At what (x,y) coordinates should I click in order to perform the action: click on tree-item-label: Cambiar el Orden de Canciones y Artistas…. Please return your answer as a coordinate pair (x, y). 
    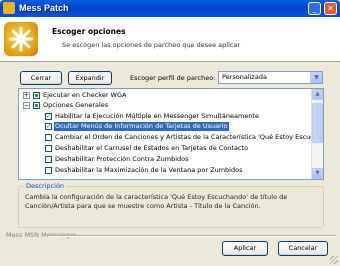
    Looking at the image, I should click on (189, 137).